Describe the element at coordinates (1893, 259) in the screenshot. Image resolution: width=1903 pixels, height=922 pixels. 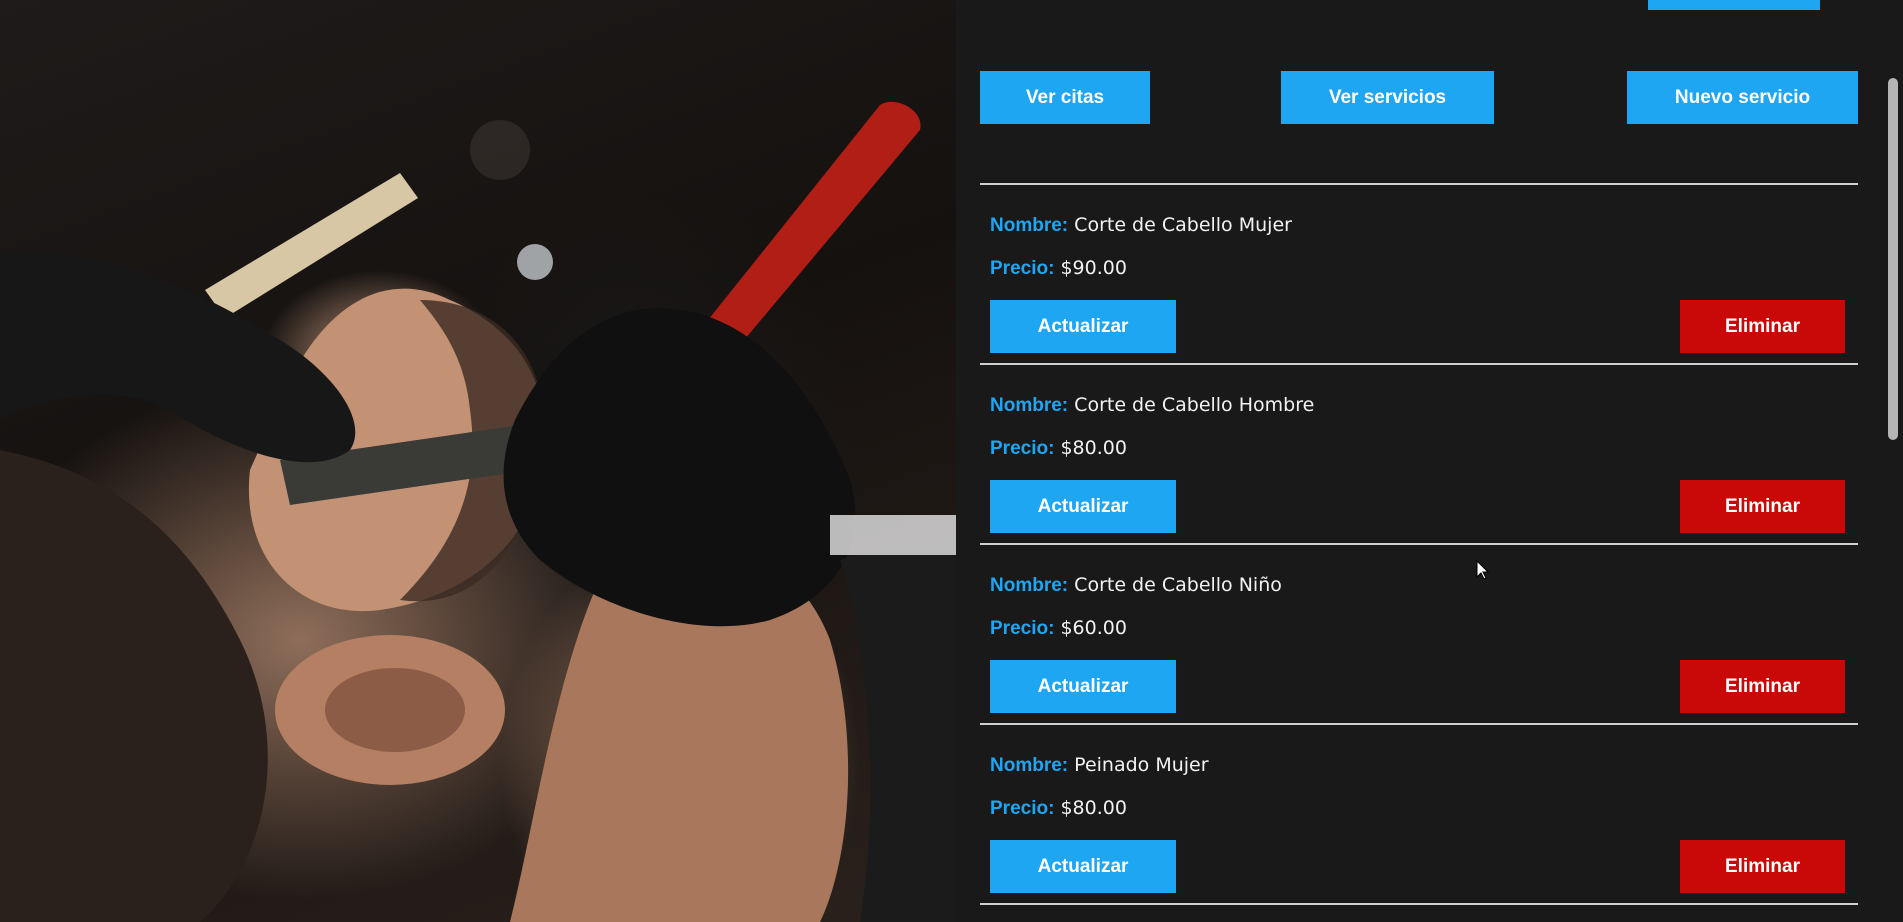
I see `scrollbar-thumb` at that location.